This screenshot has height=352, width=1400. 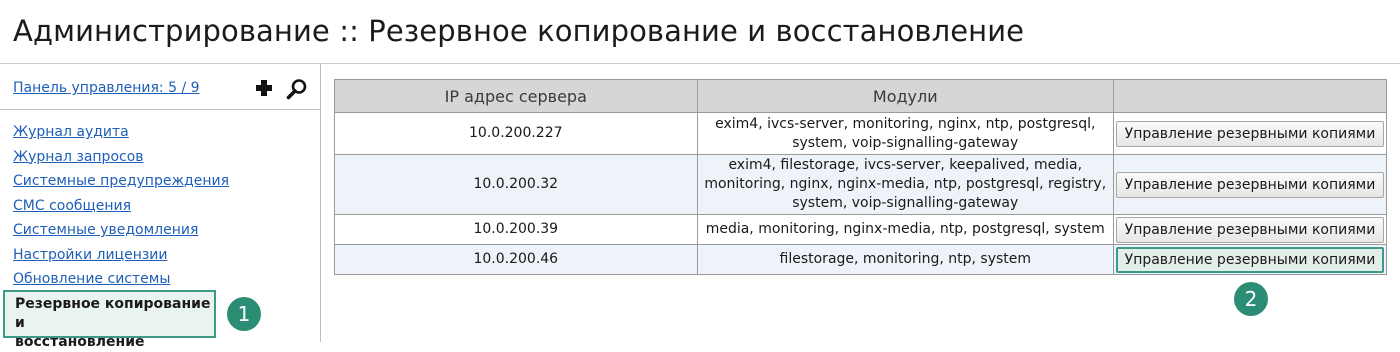 I want to click on ip-cell: 10.0.200.46, so click(x=516, y=259).